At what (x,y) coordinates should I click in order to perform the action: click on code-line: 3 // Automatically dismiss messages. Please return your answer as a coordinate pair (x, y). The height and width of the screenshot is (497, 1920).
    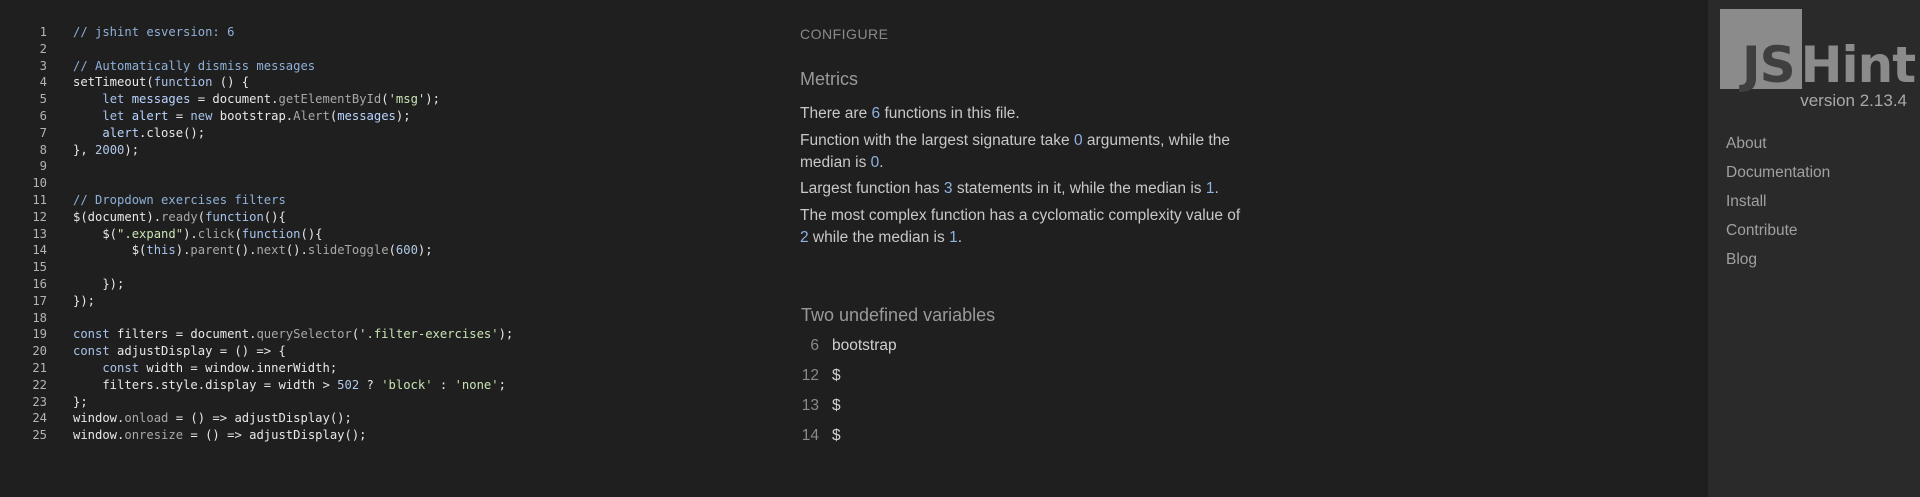
    Looking at the image, I should click on (385, 66).